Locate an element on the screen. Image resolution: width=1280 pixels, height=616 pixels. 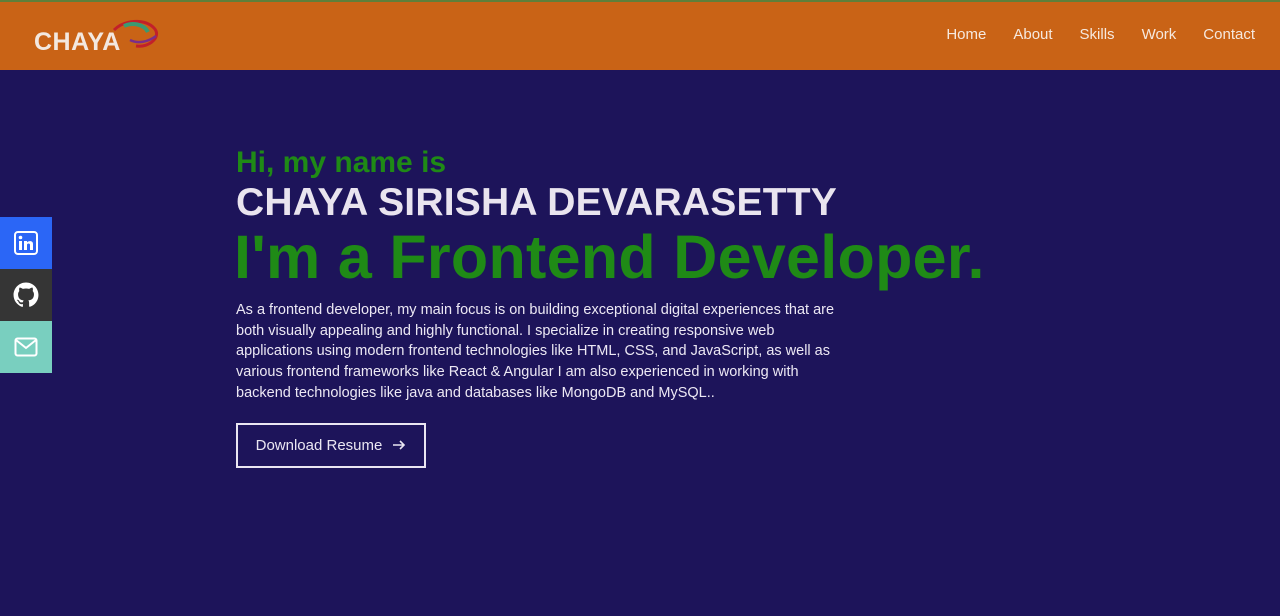
logo: CHAYA is located at coordinates (100, 37).